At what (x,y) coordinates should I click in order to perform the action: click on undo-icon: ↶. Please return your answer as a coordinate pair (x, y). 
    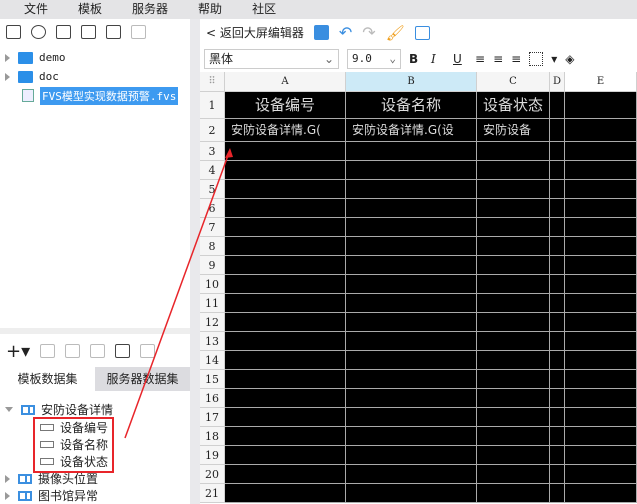
    Looking at the image, I should click on (345, 32).